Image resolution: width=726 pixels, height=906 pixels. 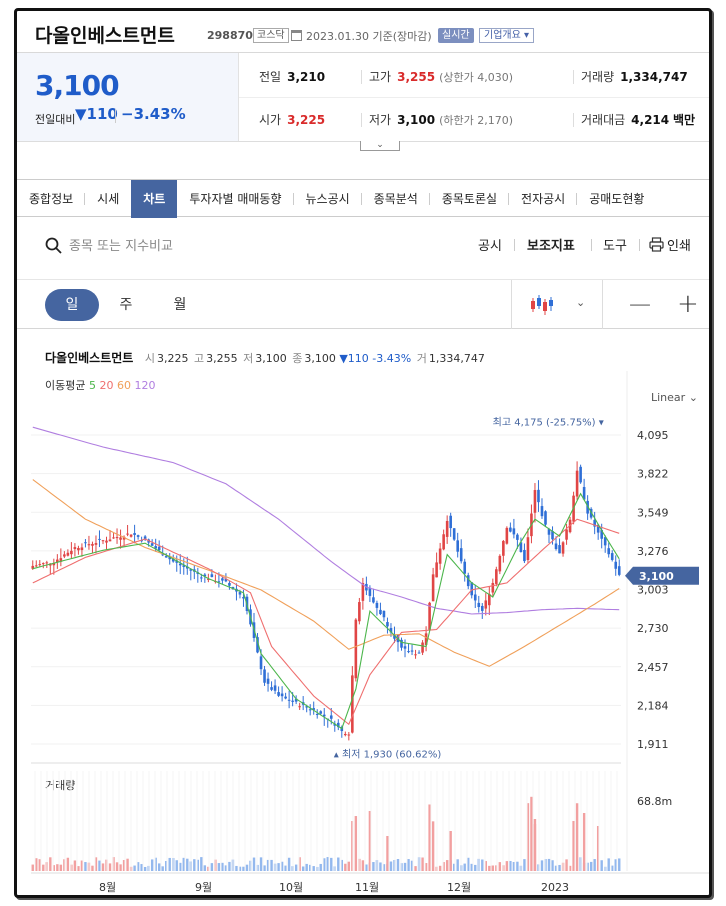 What do you see at coordinates (653, 512) in the screenshot?
I see `y-tick-label: 3,549` at bounding box center [653, 512].